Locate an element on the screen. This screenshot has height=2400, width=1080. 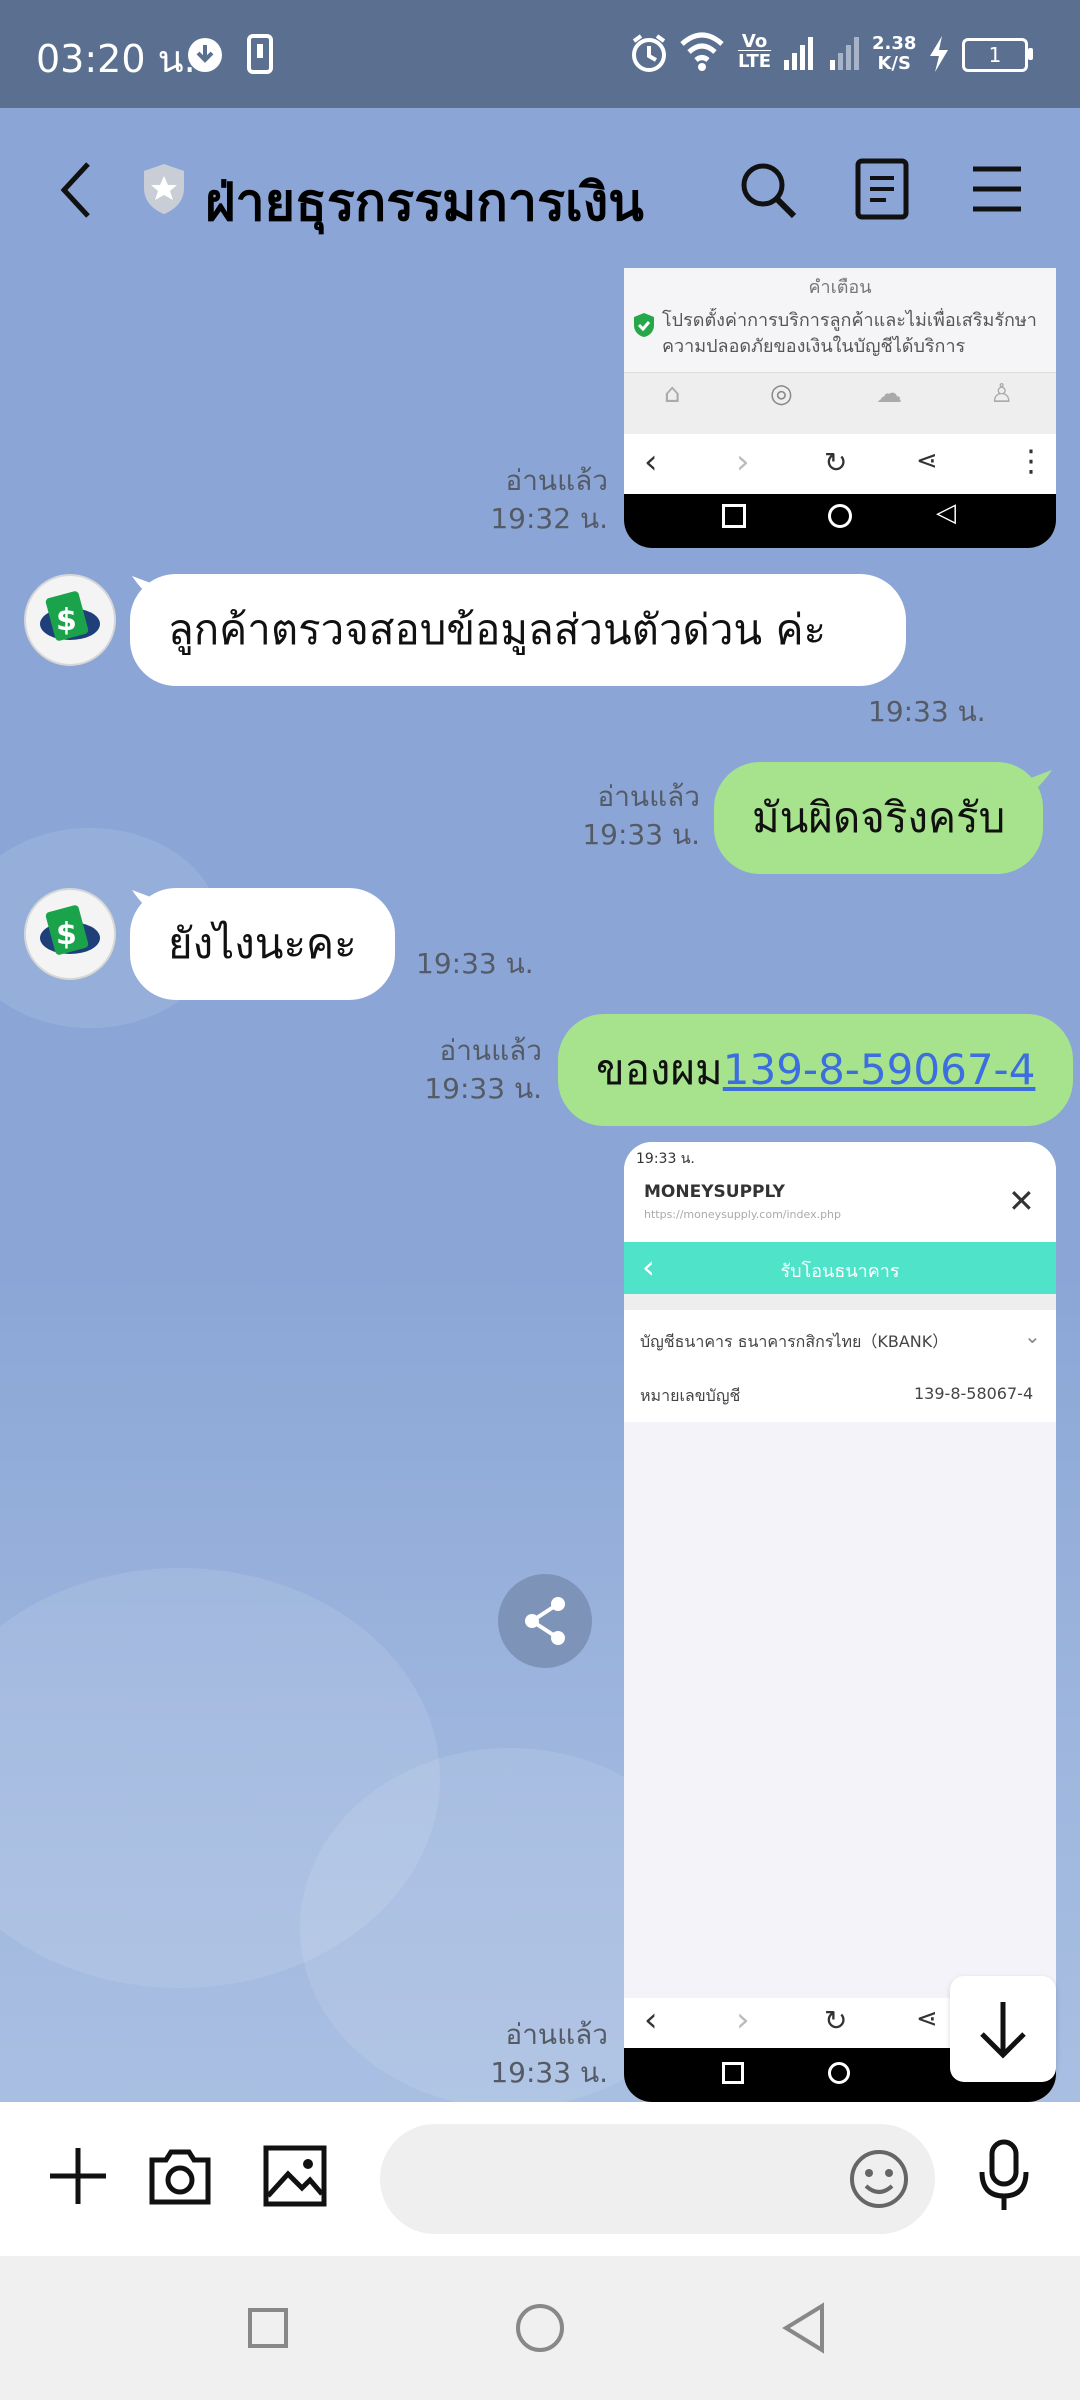
back-button is located at coordinates (804, 2328).